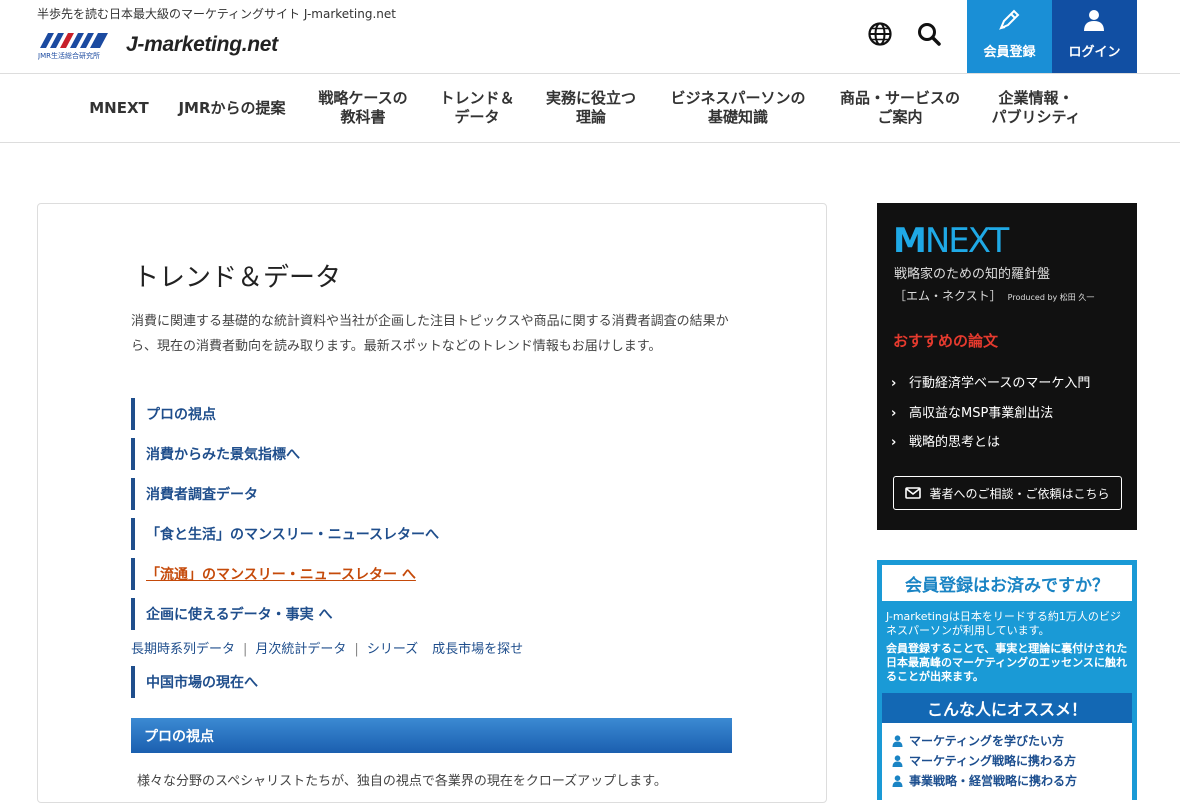  What do you see at coordinates (183, 649) in the screenshot?
I see `sub-link-long-term: 長期時系列データ` at bounding box center [183, 649].